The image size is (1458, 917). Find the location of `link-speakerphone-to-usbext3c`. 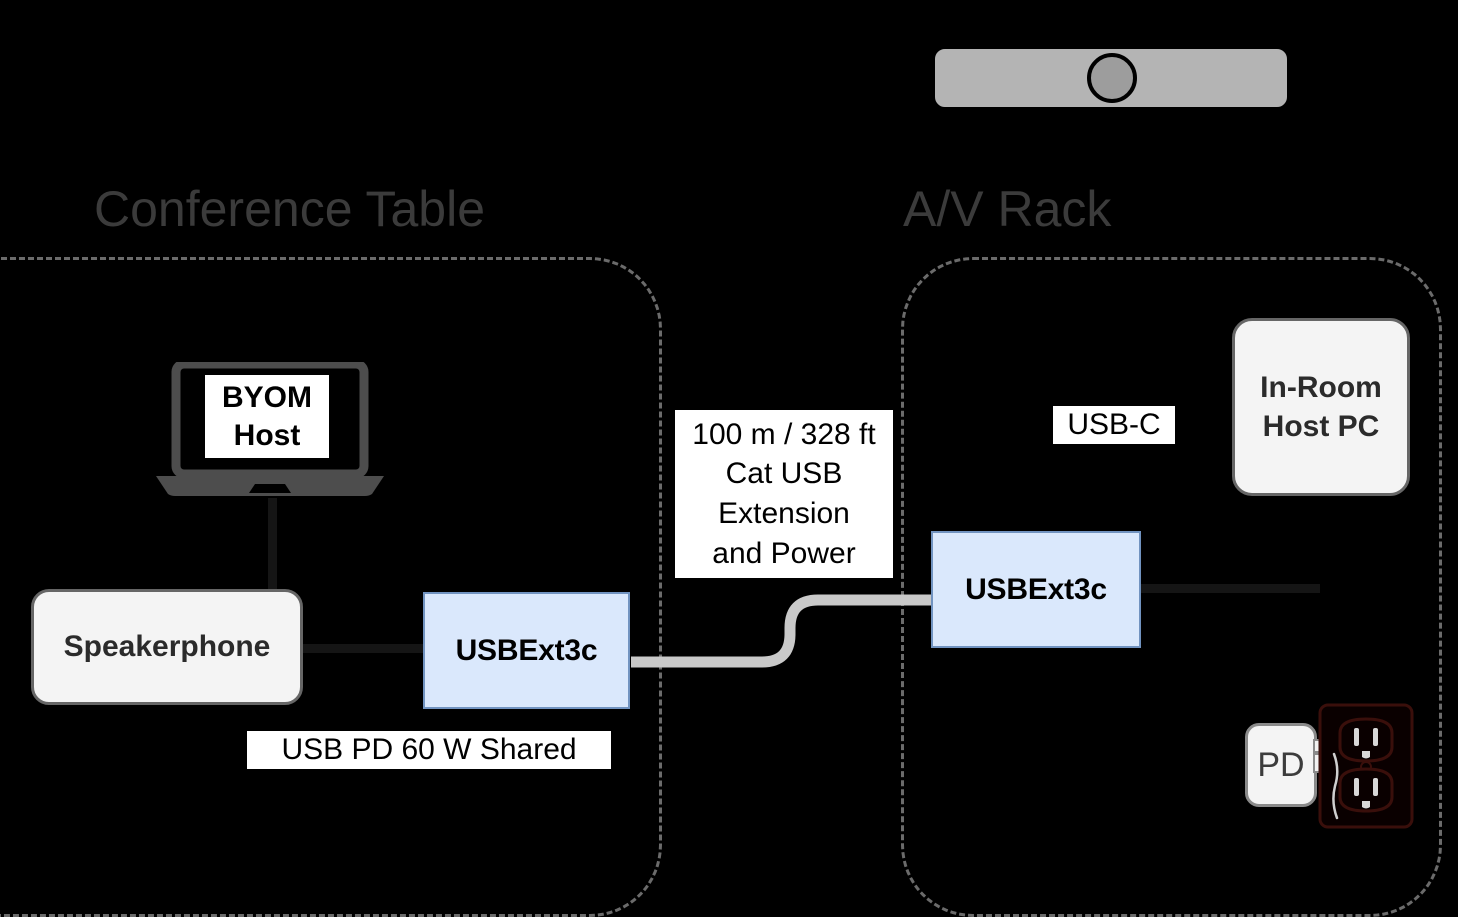

link-speakerphone-to-usbext3c is located at coordinates (365, 648).